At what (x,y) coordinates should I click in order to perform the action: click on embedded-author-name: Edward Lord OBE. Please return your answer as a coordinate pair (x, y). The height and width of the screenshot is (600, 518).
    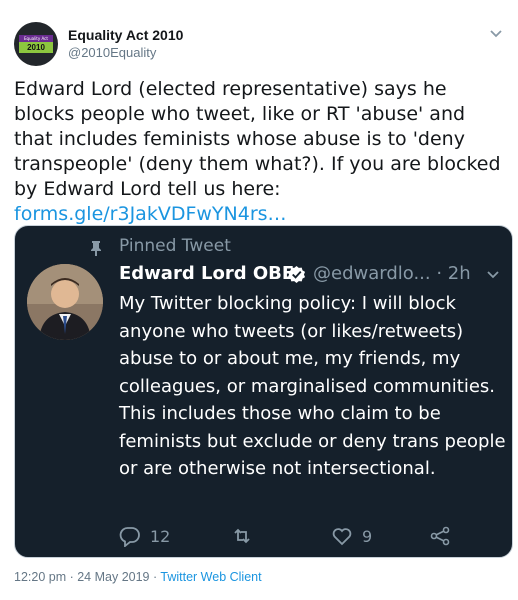
    Looking at the image, I should click on (207, 273).